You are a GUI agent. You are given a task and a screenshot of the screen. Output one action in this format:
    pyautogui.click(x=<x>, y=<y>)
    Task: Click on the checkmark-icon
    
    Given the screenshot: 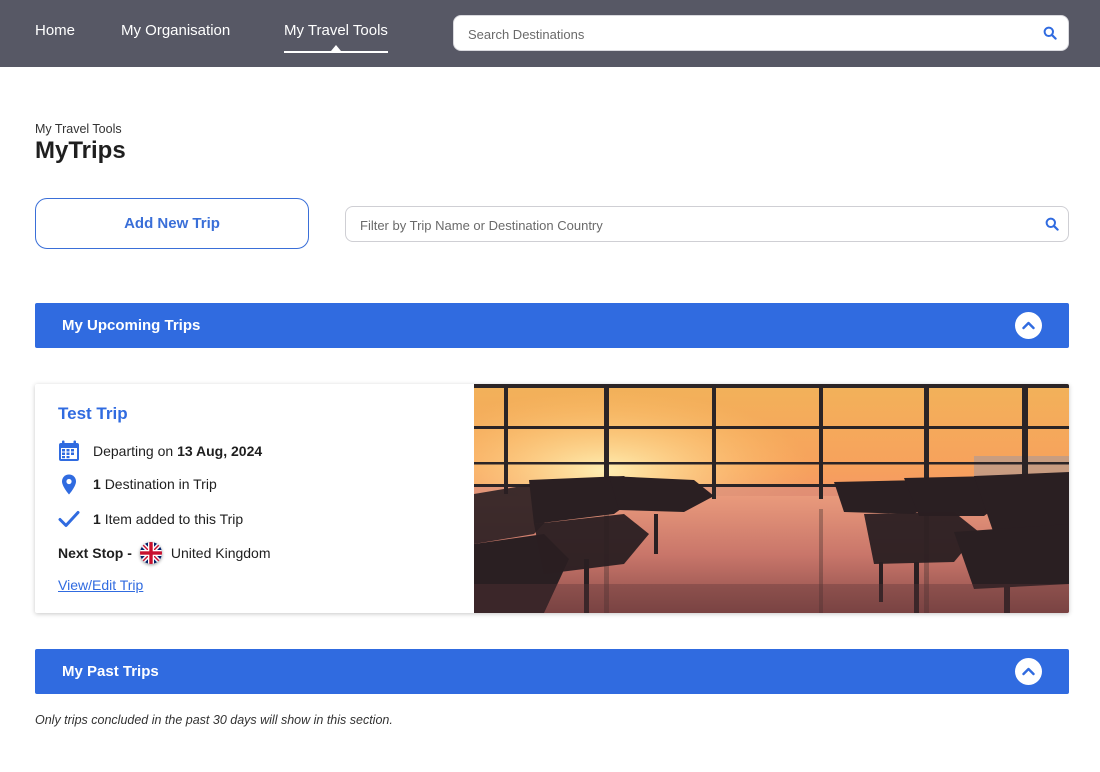 What is the action you would take?
    pyautogui.click(x=69, y=519)
    